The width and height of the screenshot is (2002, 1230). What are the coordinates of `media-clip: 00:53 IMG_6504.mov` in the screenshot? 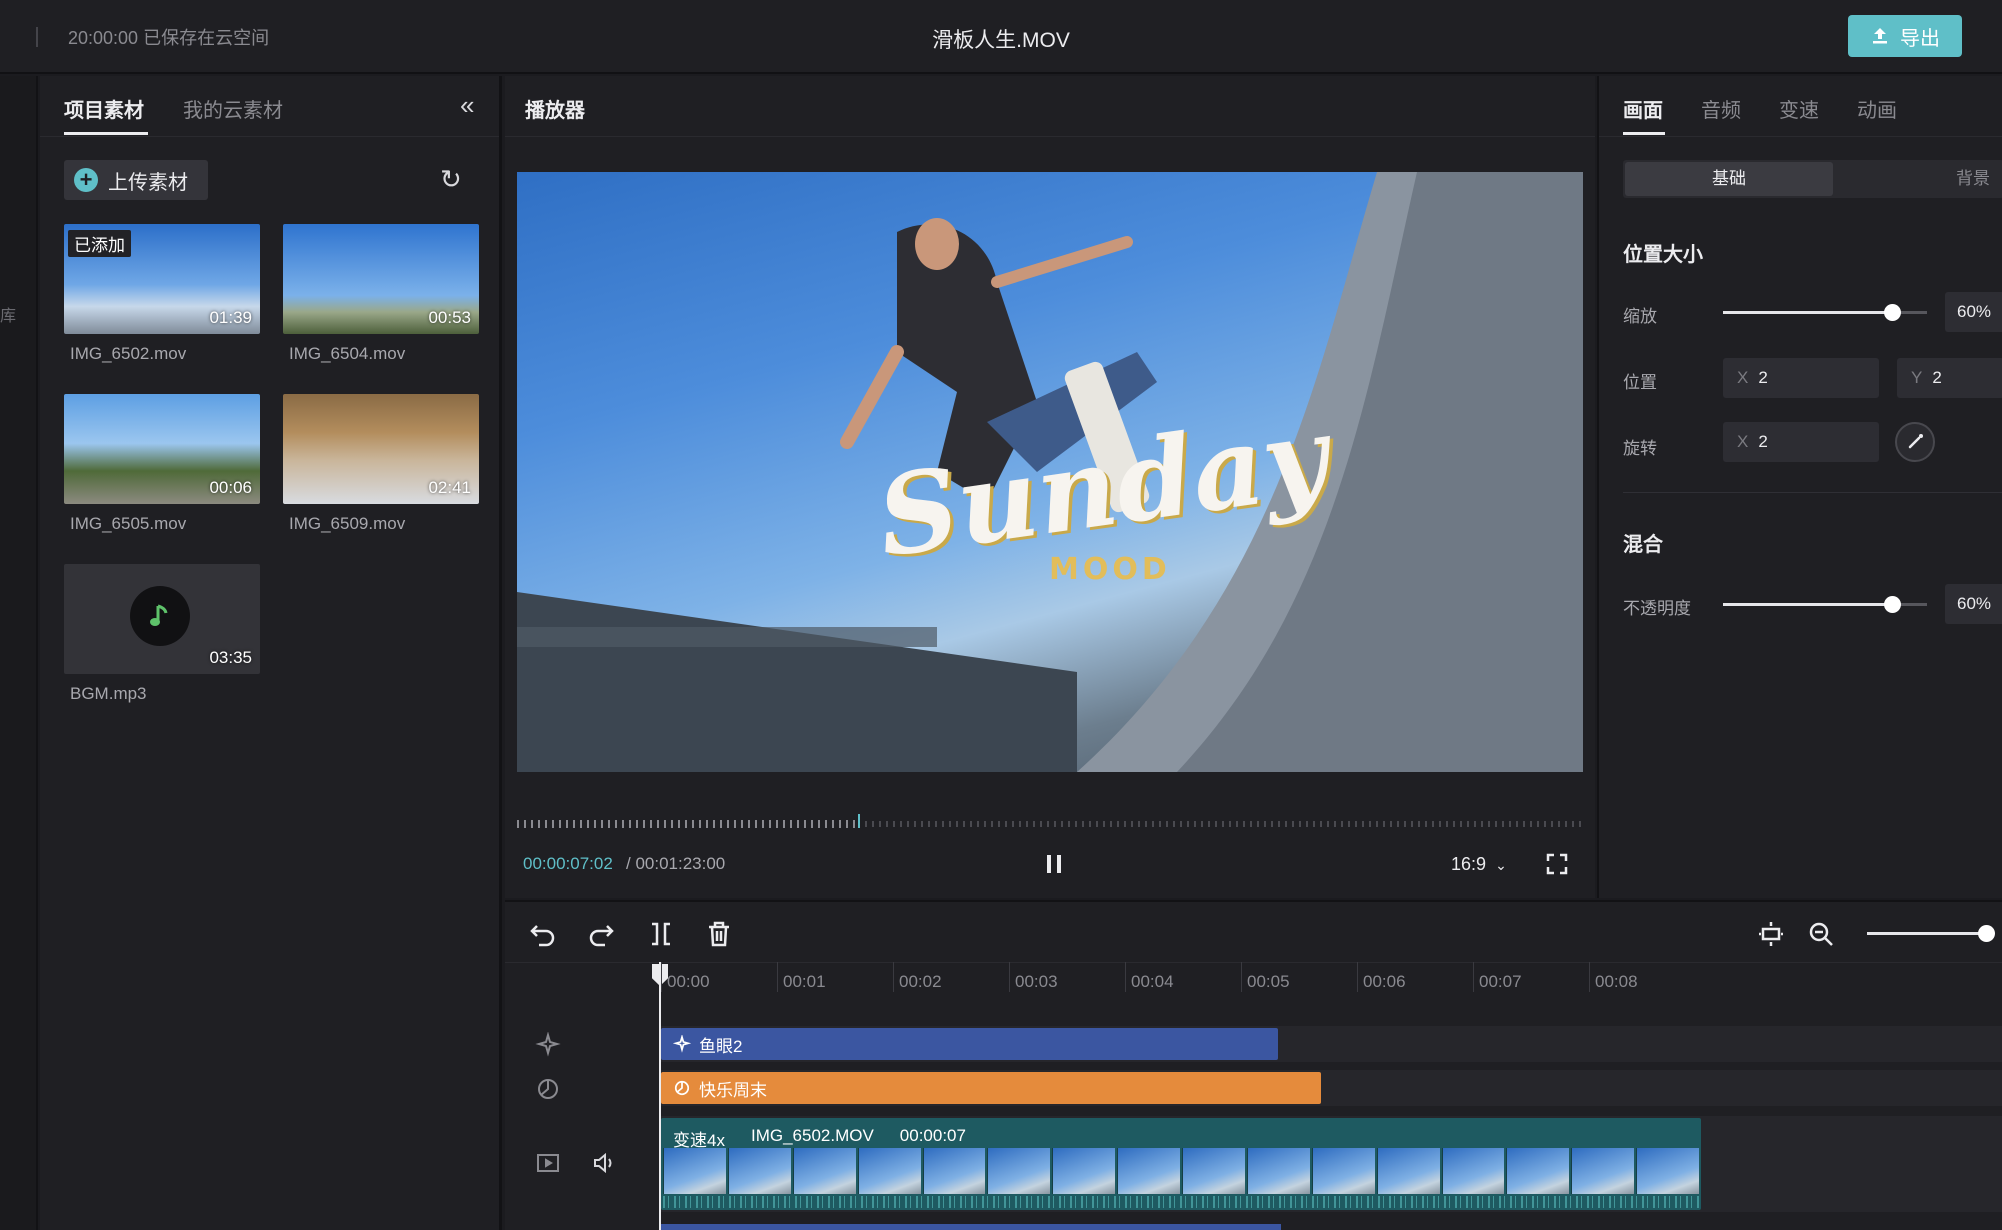 It's located at (381, 294).